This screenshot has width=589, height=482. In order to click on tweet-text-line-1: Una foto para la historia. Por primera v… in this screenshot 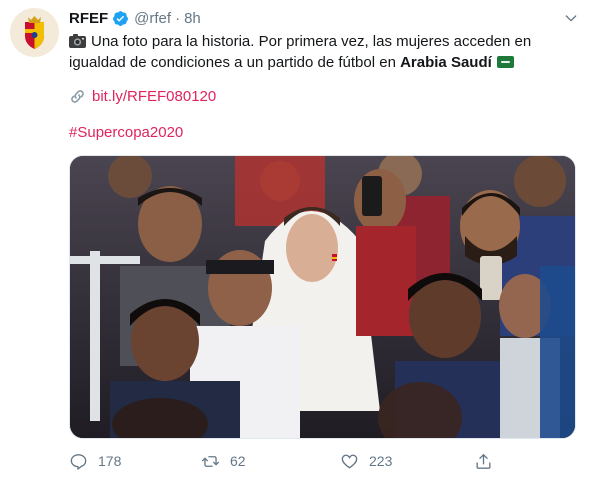, I will do `click(322, 41)`.